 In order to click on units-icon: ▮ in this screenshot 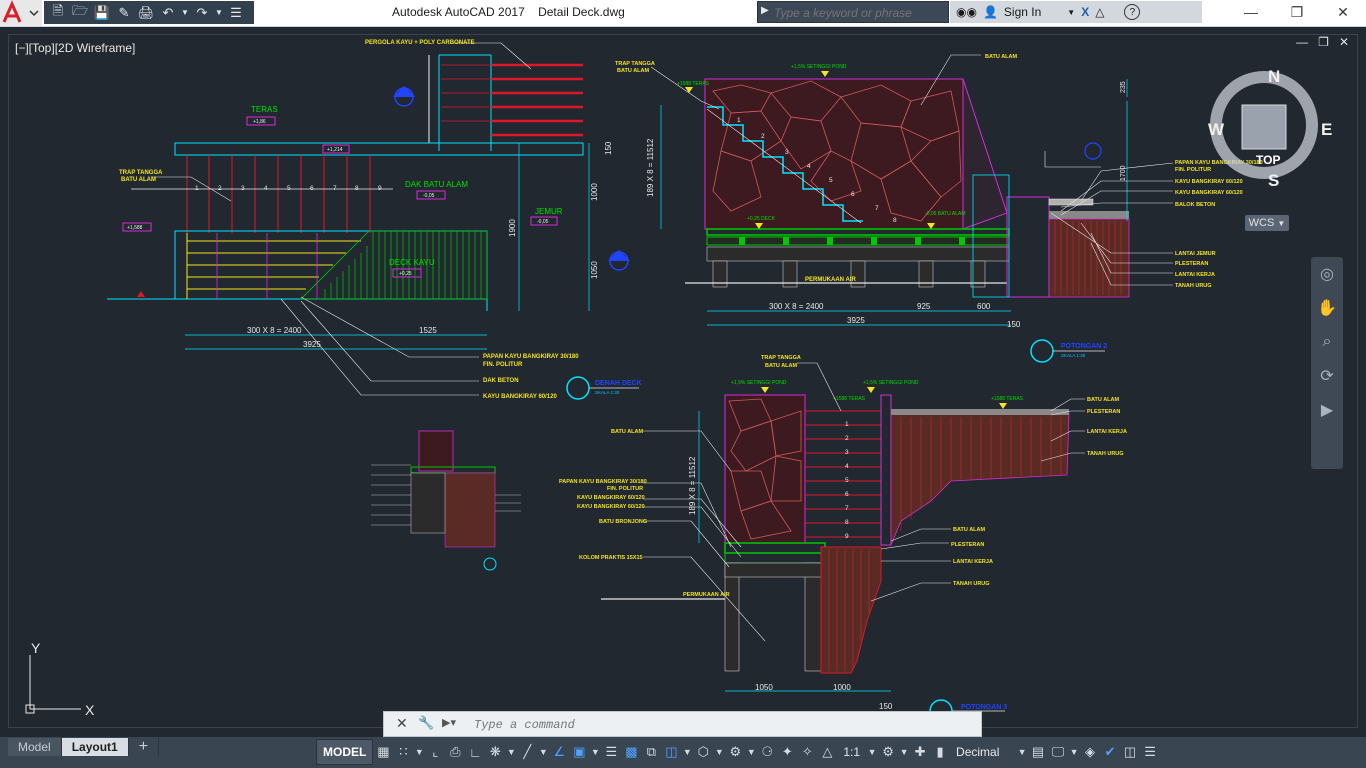, I will do `click(940, 752)`.